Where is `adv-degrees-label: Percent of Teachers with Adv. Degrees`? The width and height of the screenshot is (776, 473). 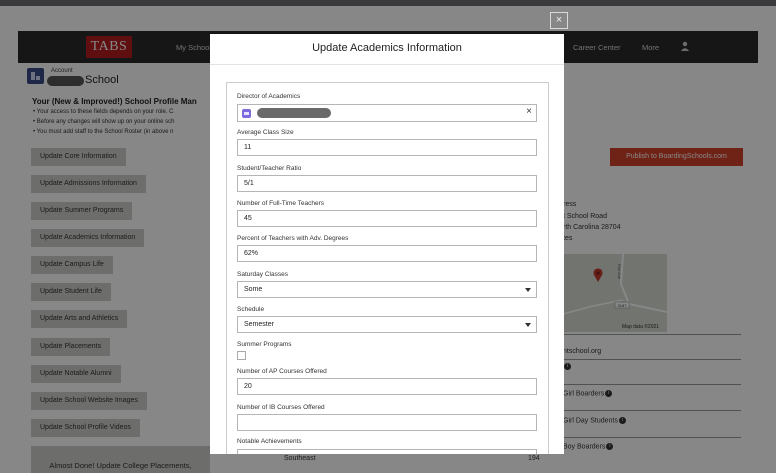 adv-degrees-label: Percent of Teachers with Adv. Degrees is located at coordinates (293, 238).